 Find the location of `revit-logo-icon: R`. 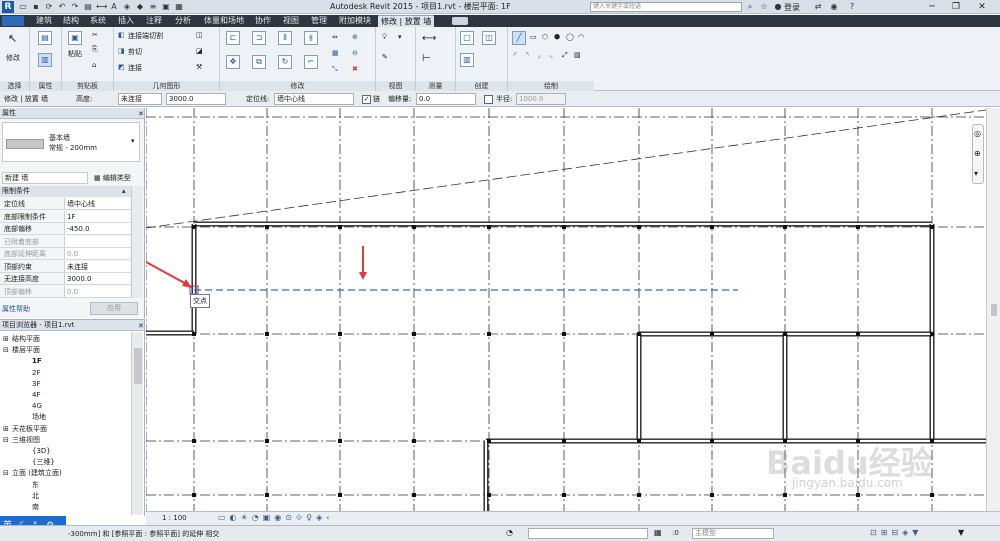

revit-logo-icon: R is located at coordinates (8, 7).